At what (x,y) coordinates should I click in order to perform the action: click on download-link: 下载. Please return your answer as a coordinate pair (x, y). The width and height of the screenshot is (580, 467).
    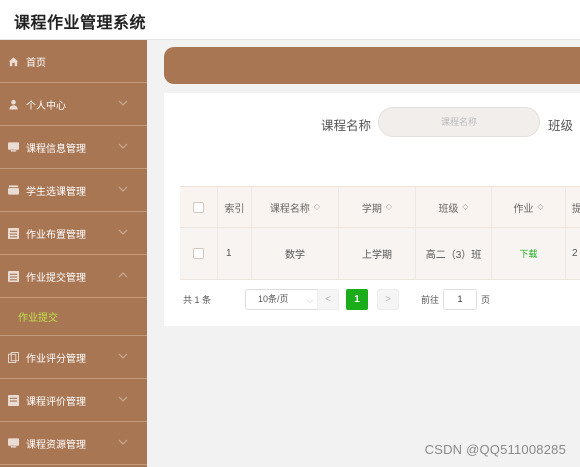
    Looking at the image, I should click on (528, 253).